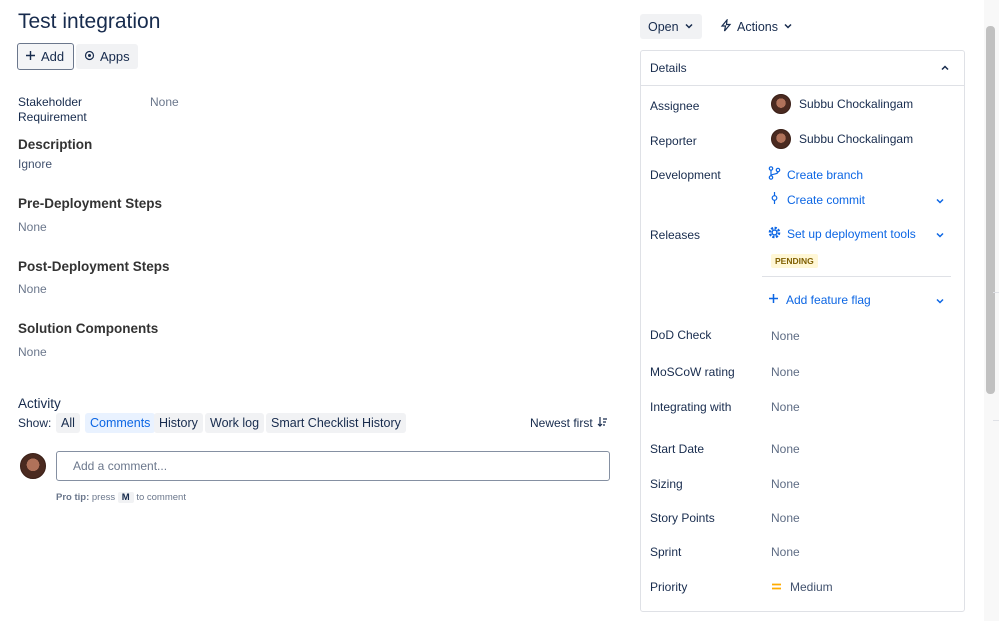 The width and height of the screenshot is (999, 621). Describe the element at coordinates (178, 423) in the screenshot. I see `filter-history: History` at that location.